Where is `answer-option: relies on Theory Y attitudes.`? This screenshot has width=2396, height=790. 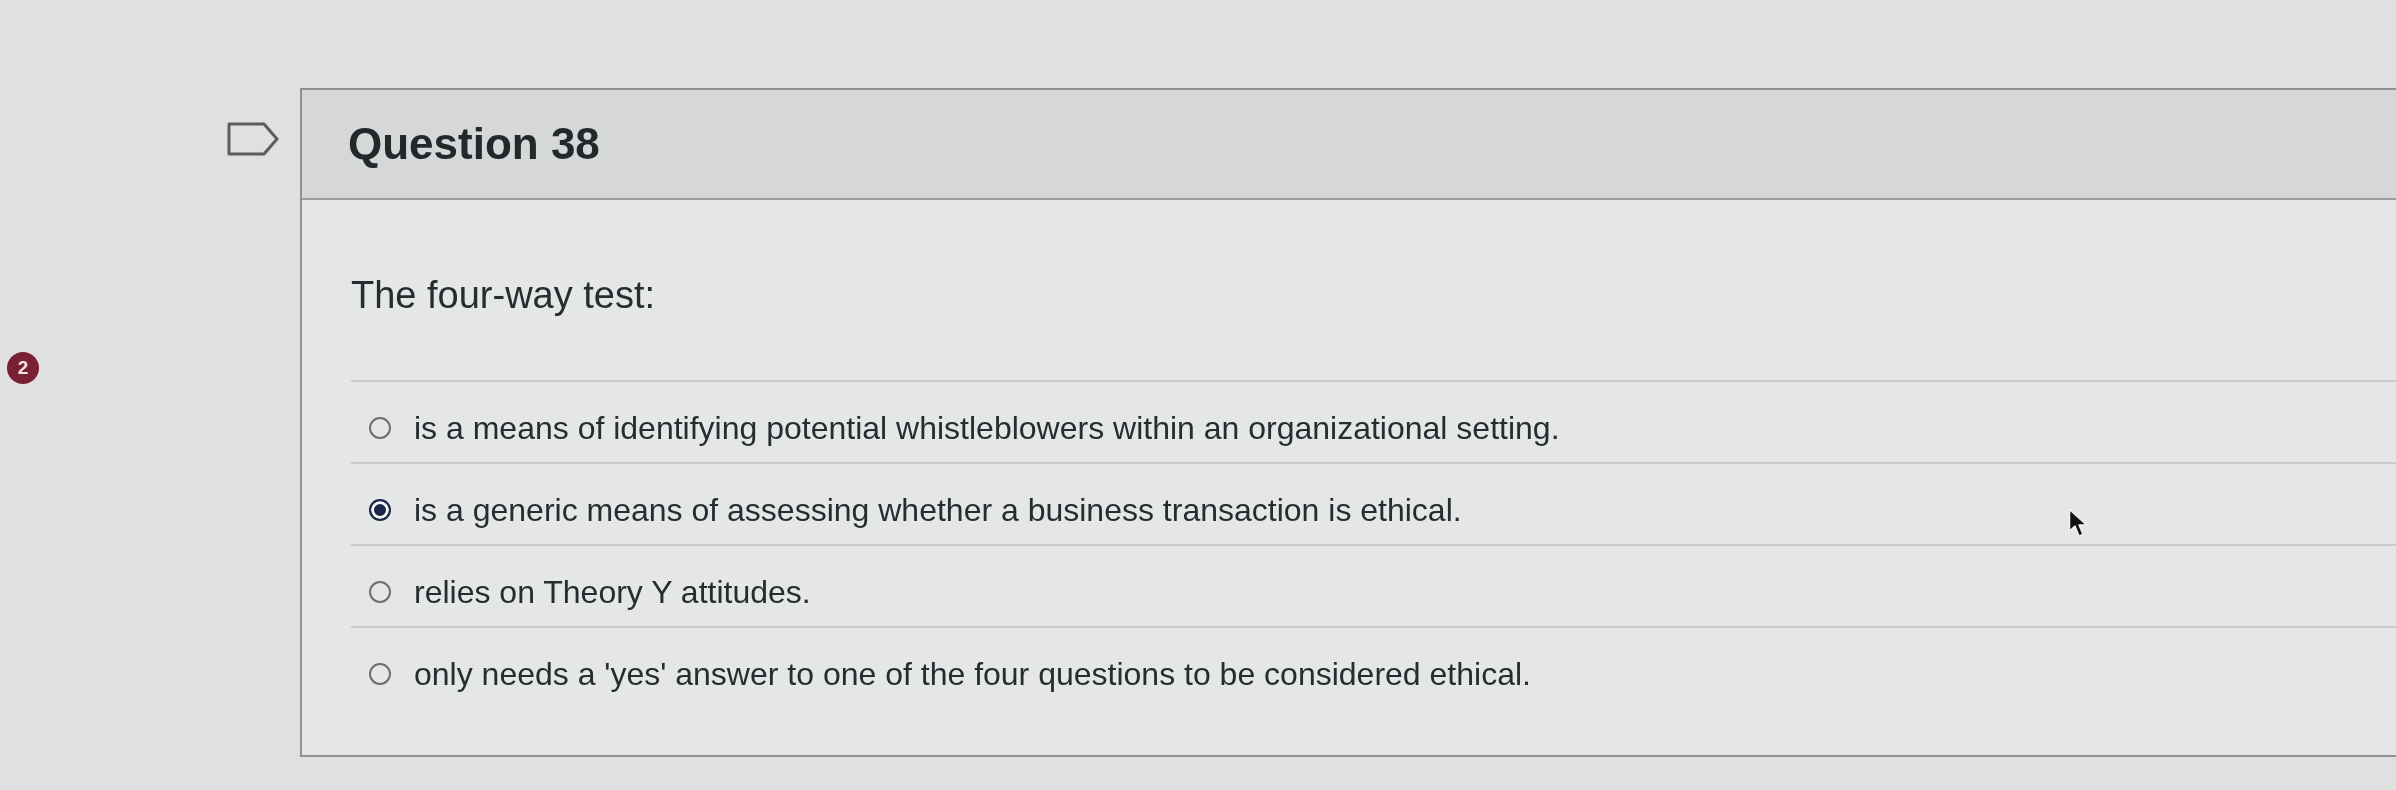 answer-option: relies on Theory Y attitudes. is located at coordinates (612, 592).